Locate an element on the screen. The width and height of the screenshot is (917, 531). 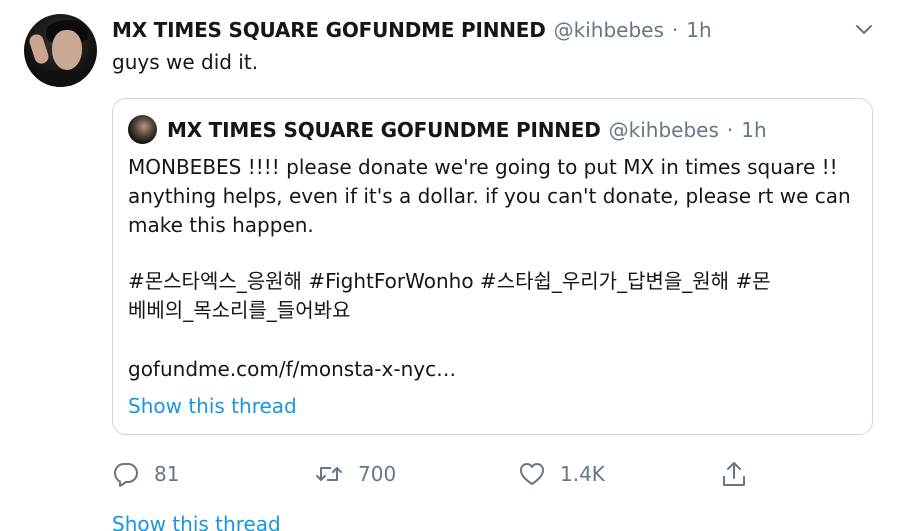
quoted-avatar is located at coordinates (142, 129).